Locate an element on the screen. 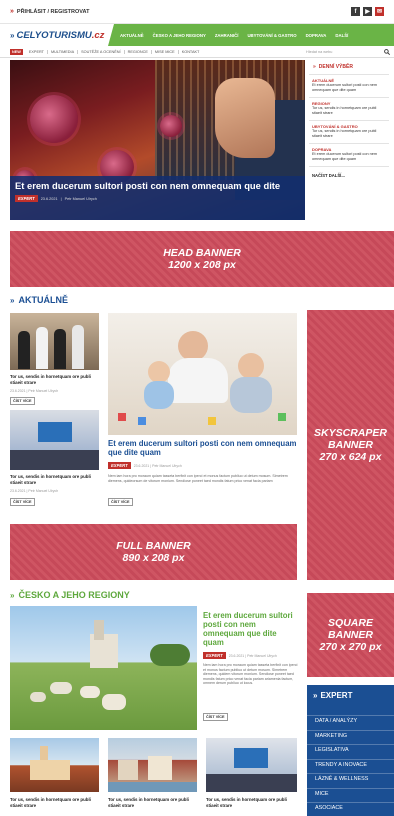 This screenshot has height=816, width=394. nav-dalsi: DALŠÍ is located at coordinates (341, 35).